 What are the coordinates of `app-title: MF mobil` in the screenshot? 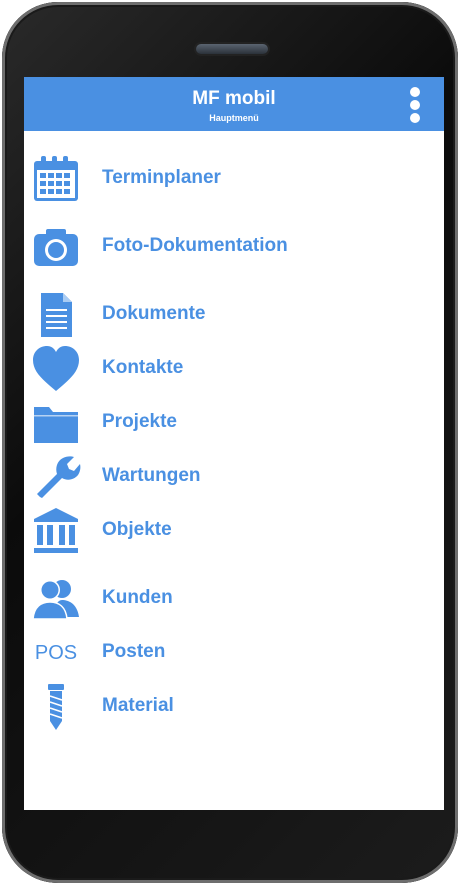 It's located at (234, 98).